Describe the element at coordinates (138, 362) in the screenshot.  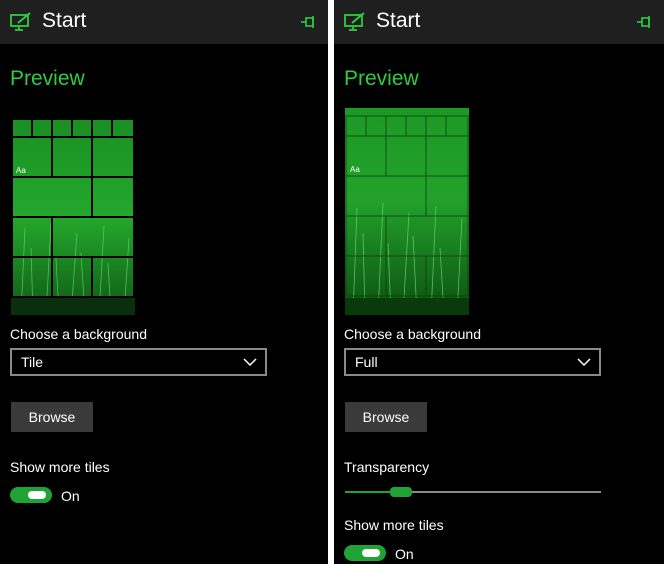
I see `background-dropdown: Tile` at that location.